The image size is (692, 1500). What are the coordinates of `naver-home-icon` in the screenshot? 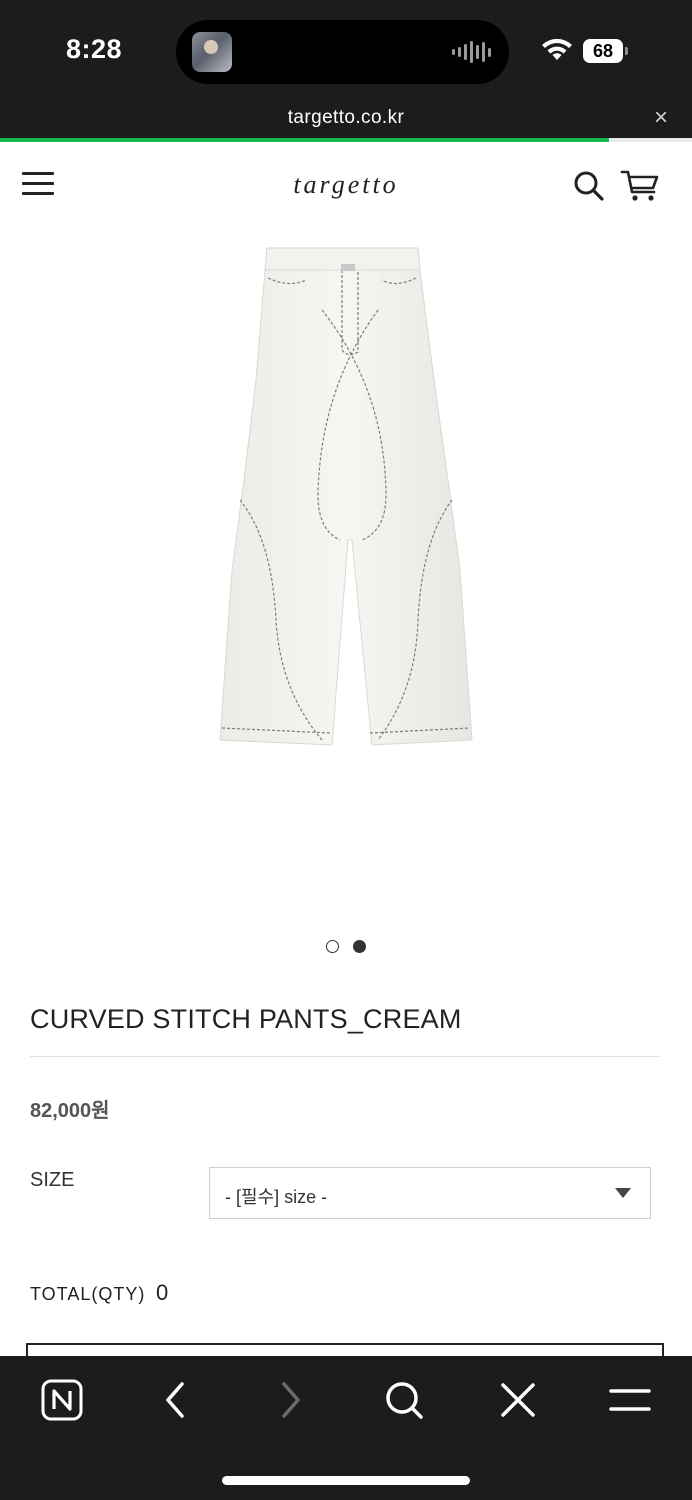 It's located at (62, 1400).